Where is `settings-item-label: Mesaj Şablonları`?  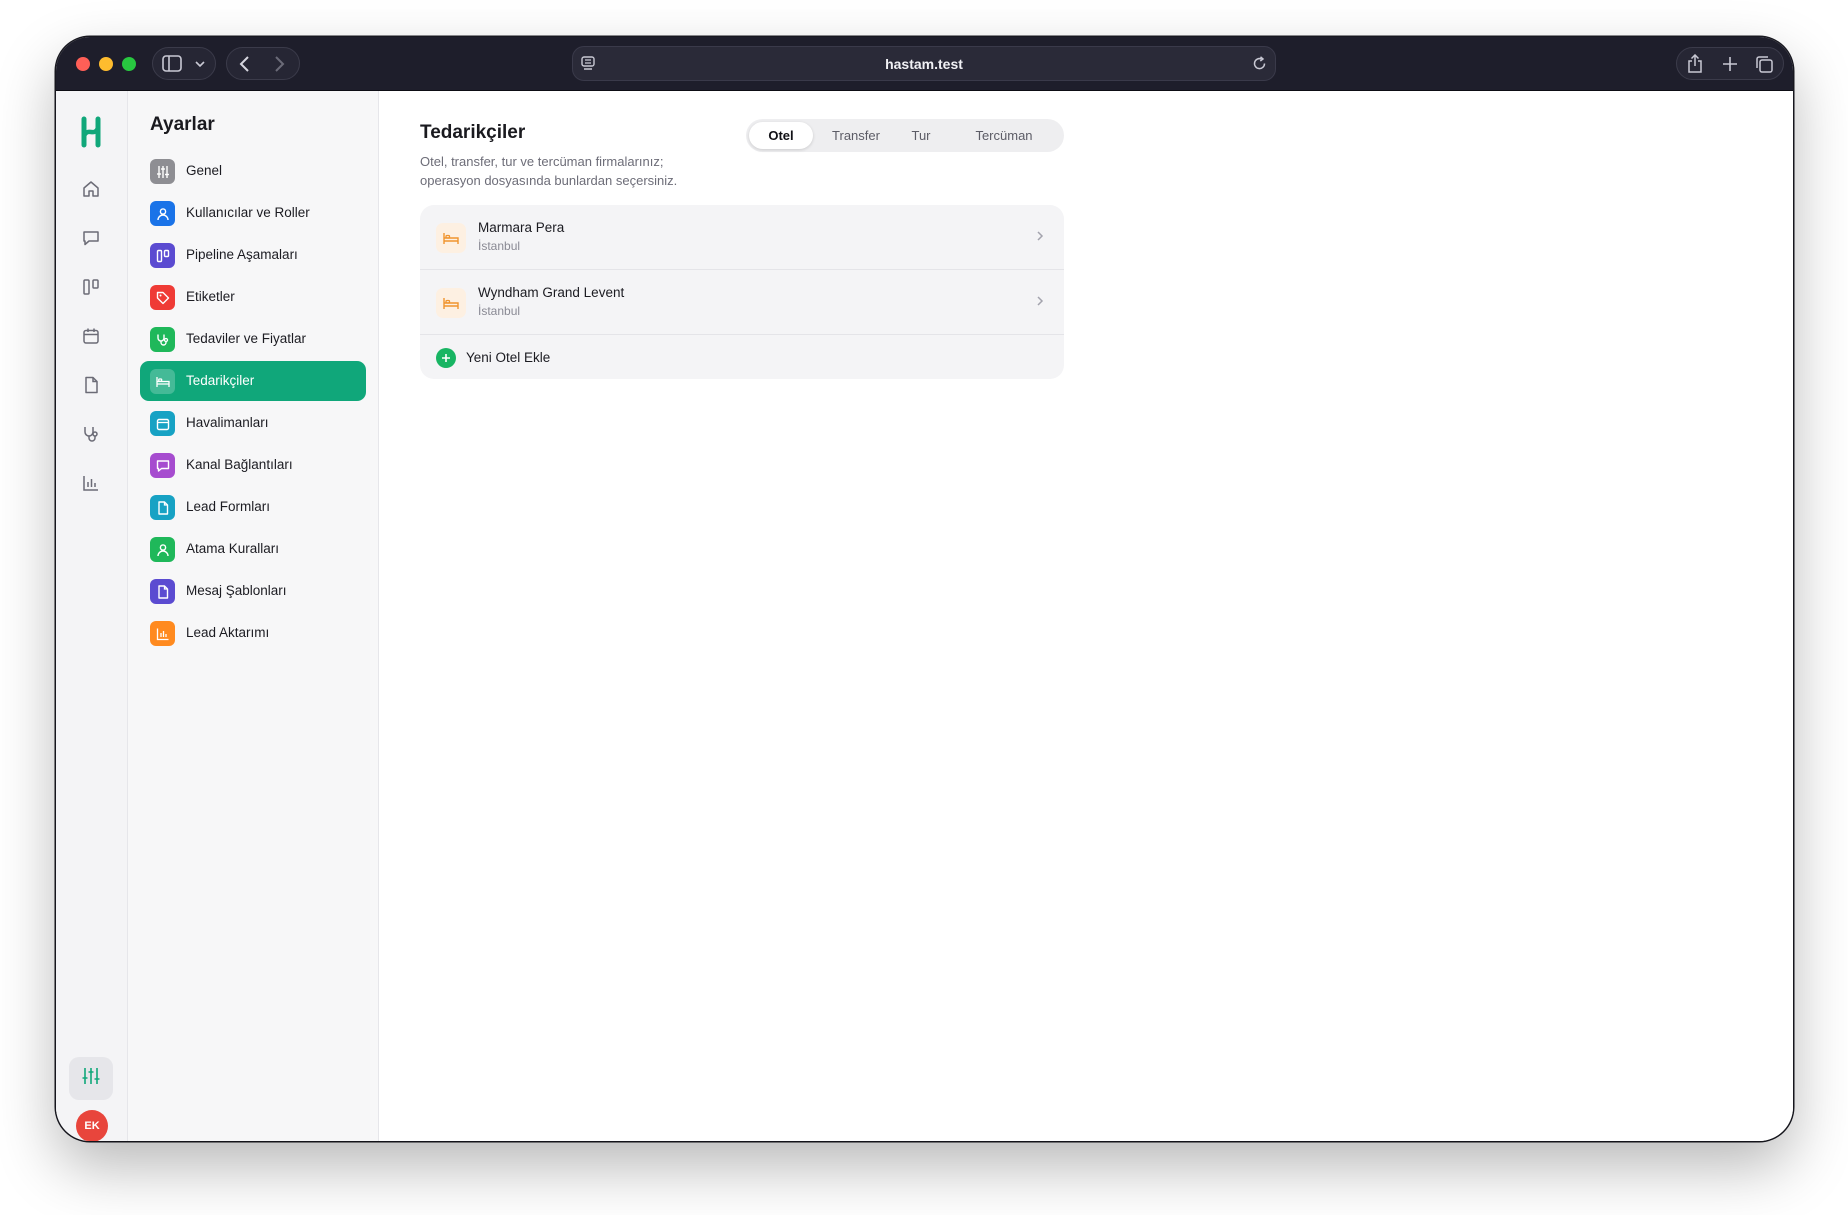 settings-item-label: Mesaj Şablonları is located at coordinates (236, 590).